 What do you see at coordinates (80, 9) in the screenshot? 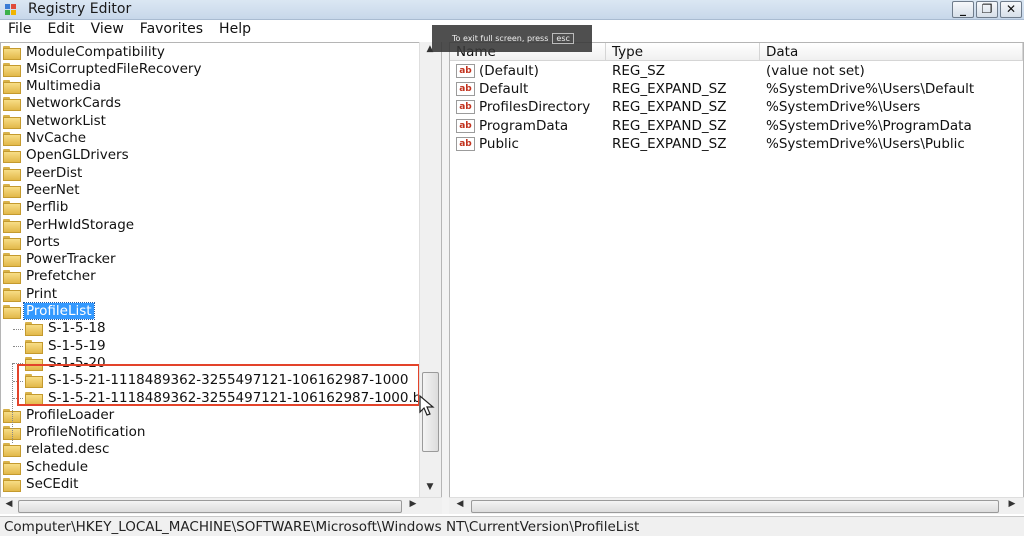
I see `window-title: Registry Editor` at bounding box center [80, 9].